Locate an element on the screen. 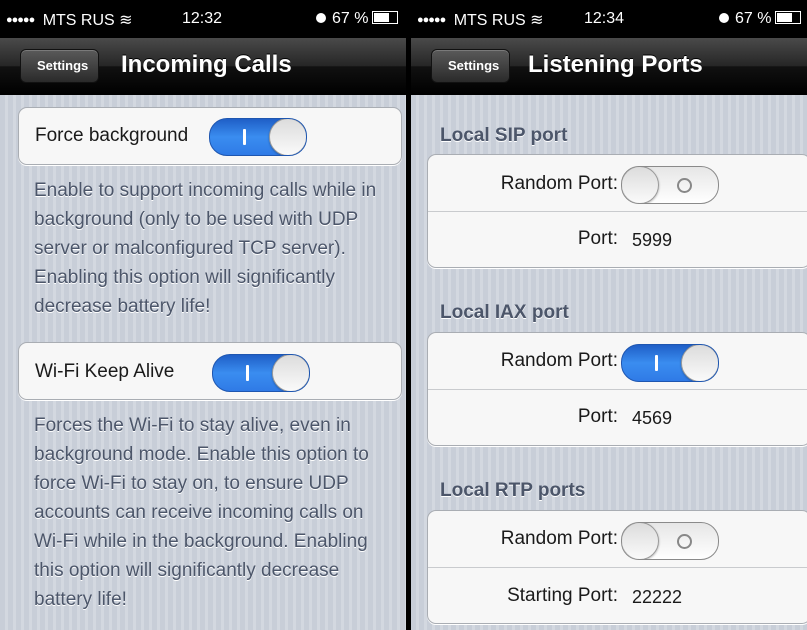  navigation-bar: Settings Listening Ports is located at coordinates (609, 66).